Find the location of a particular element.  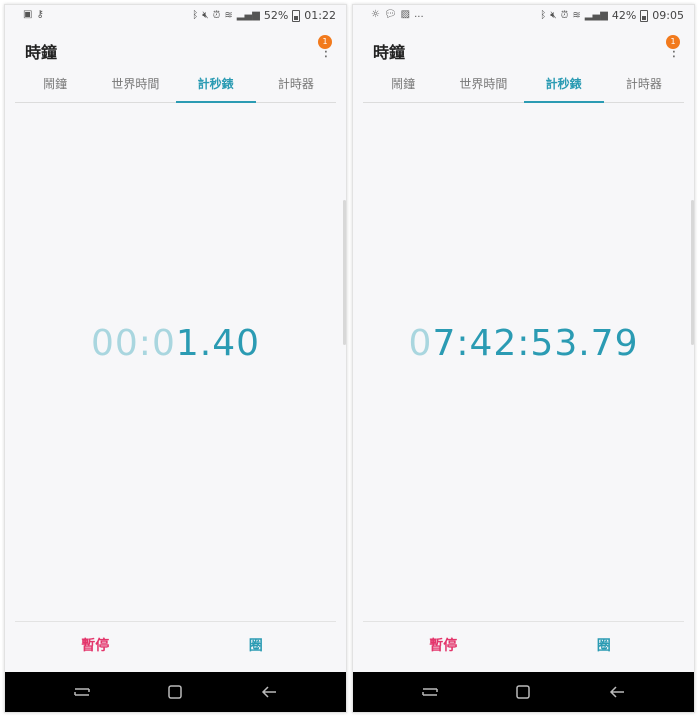

notification-app-icon: ☼ is located at coordinates (375, 14).